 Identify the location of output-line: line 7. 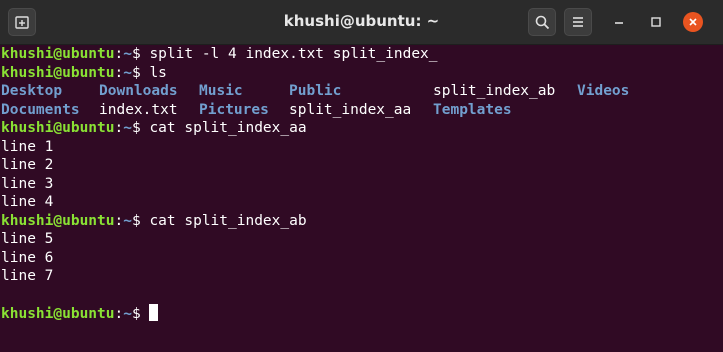
(27, 276).